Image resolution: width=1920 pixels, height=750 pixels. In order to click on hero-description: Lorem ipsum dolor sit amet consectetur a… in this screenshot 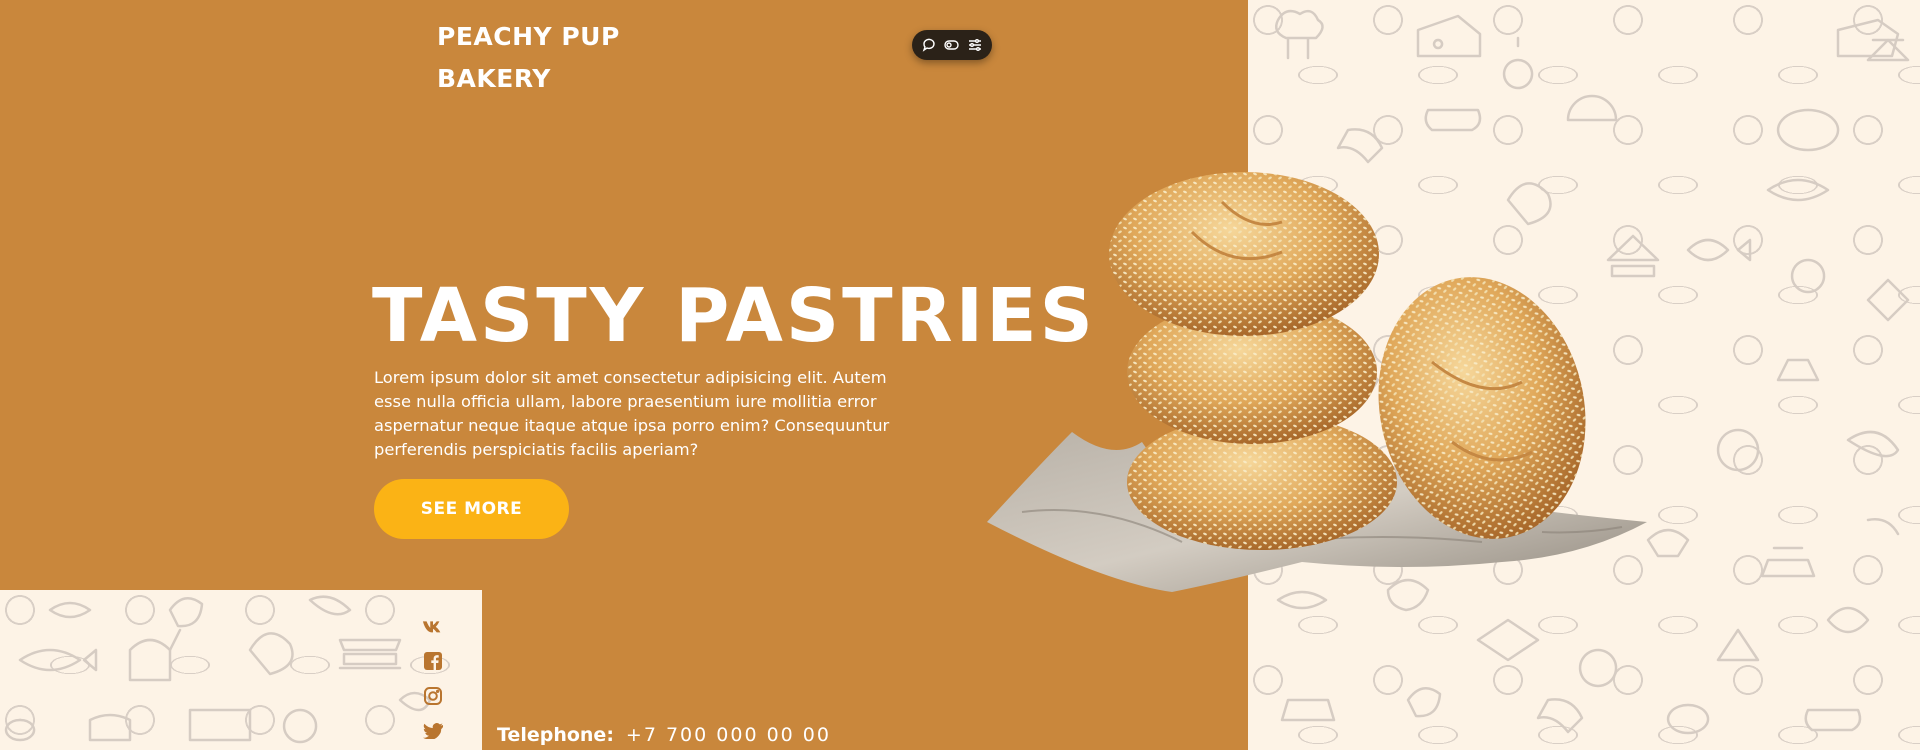, I will do `click(632, 413)`.